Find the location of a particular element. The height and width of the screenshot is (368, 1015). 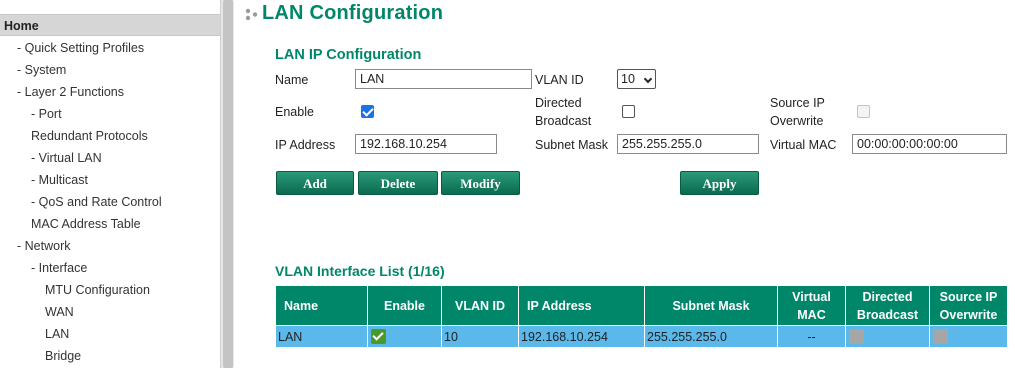

virtual-mac-label: Virtual MAC is located at coordinates (803, 145).